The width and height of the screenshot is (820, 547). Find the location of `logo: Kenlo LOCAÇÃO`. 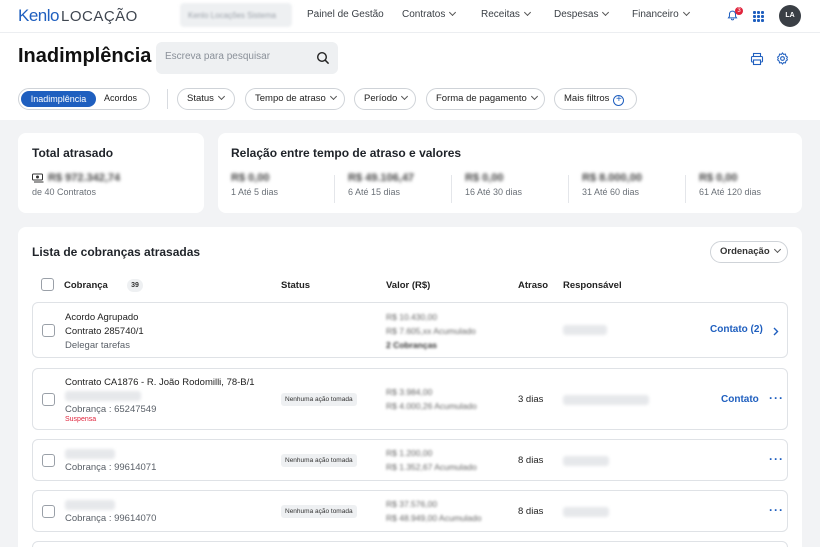

logo: Kenlo LOCAÇÃO is located at coordinates (78, 16).